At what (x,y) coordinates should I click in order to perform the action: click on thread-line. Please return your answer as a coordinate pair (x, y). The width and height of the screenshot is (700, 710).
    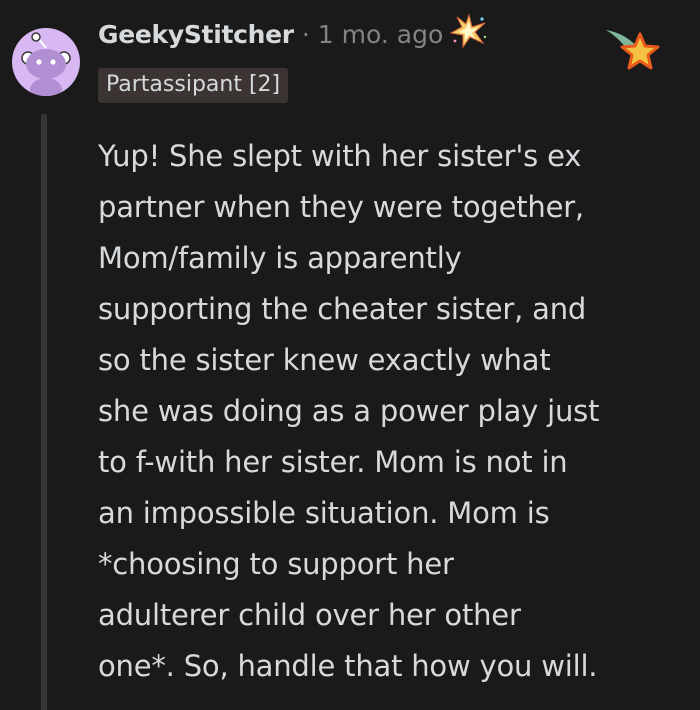
    Looking at the image, I should click on (44, 412).